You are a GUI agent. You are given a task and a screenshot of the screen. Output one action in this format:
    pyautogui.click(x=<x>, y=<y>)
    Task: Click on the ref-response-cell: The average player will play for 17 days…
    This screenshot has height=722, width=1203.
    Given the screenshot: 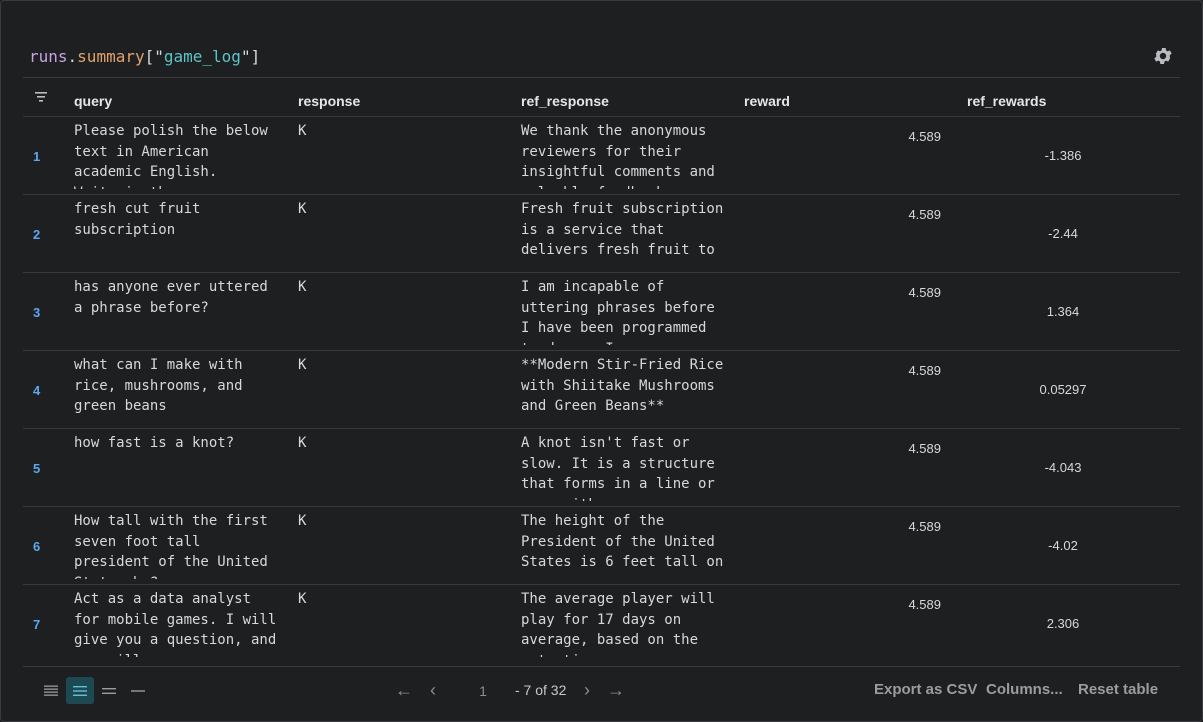 What is the action you would take?
    pyautogui.click(x=618, y=624)
    